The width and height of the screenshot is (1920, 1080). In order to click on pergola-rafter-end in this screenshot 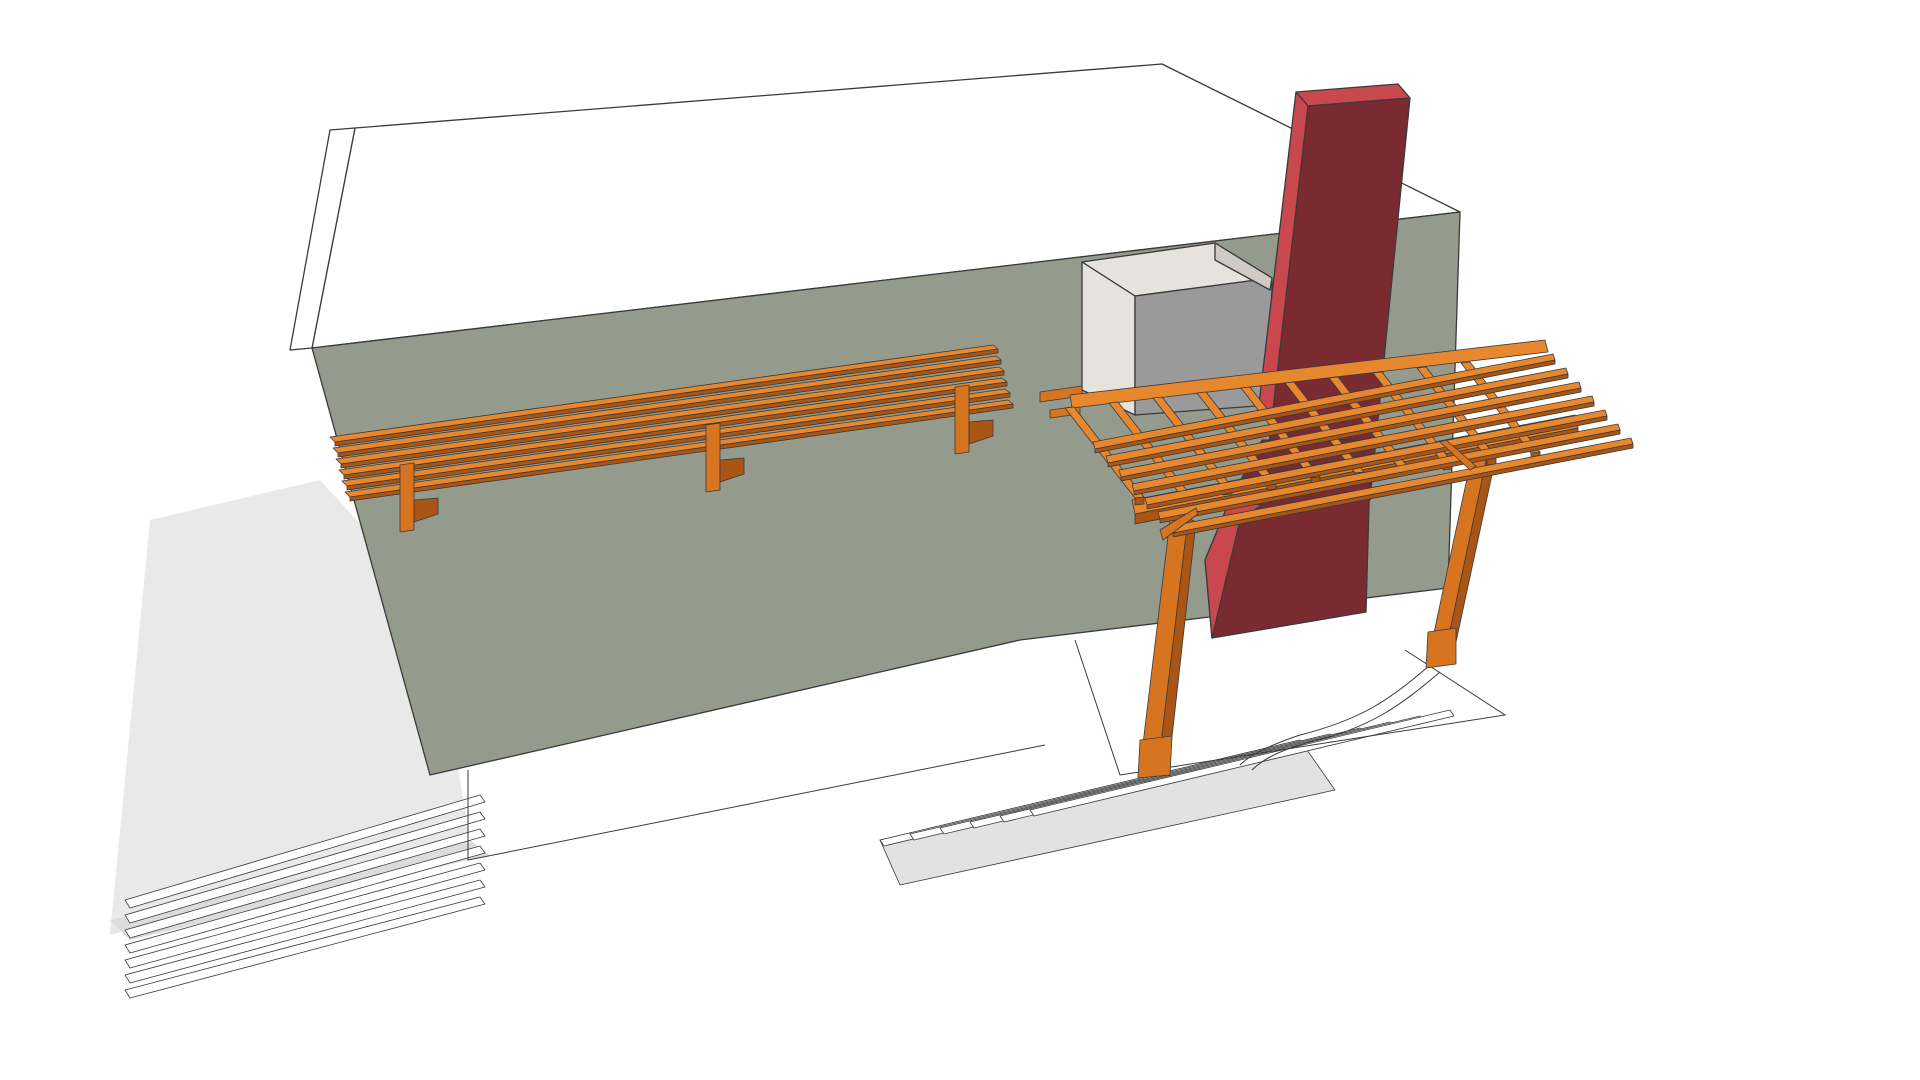, I will do `click(1139, 501)`.